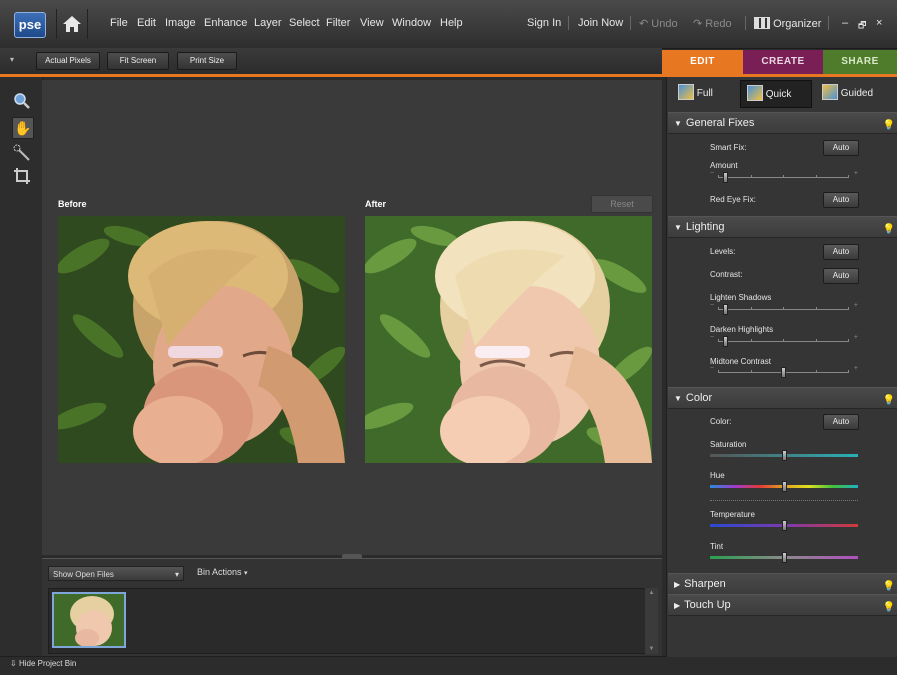 The width and height of the screenshot is (897, 675). Describe the element at coordinates (22, 153) in the screenshot. I see `quick-selection-tool` at that location.